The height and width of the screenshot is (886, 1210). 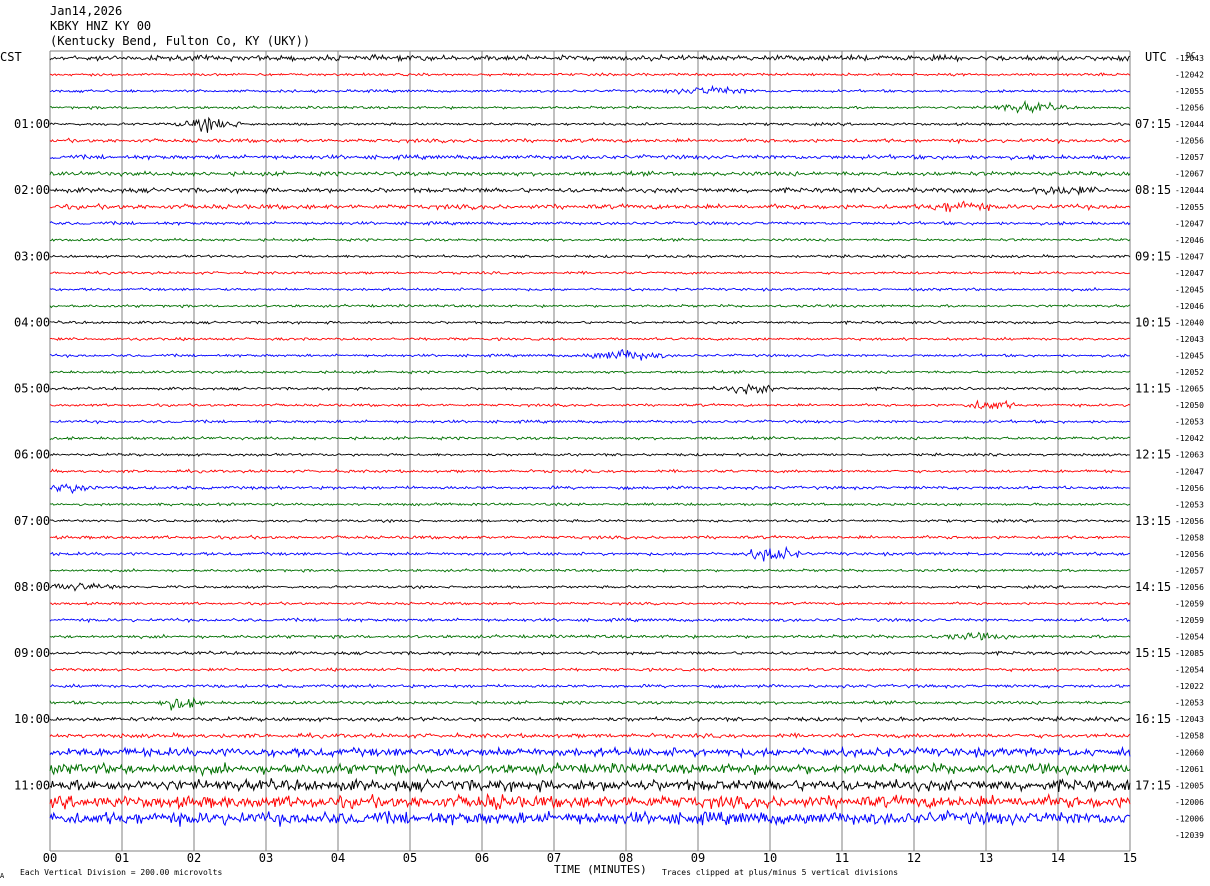 I want to click on right-time-label: 10:15, so click(x=1153, y=322).